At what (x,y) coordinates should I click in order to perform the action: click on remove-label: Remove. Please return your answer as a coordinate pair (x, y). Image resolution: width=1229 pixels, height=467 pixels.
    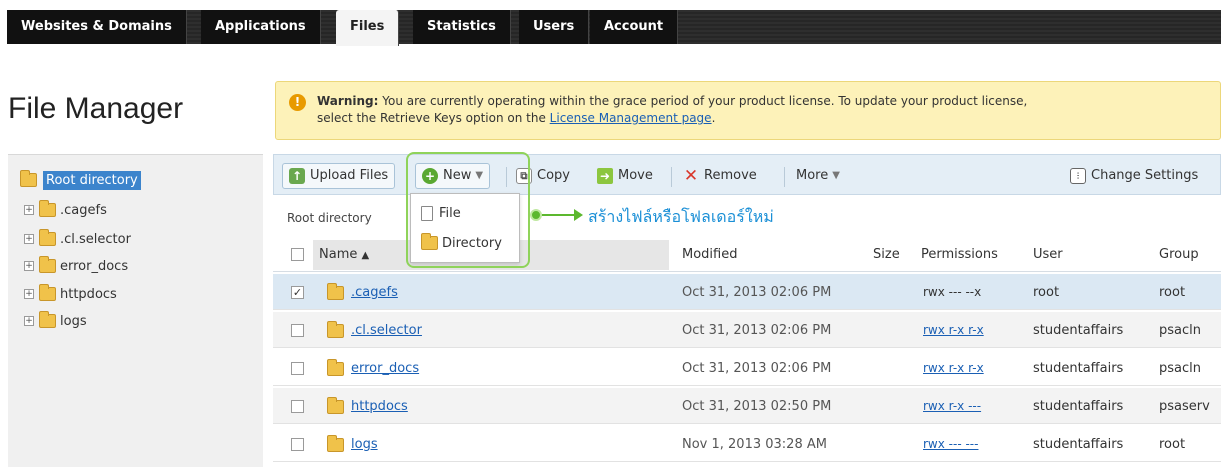
    Looking at the image, I should click on (730, 175).